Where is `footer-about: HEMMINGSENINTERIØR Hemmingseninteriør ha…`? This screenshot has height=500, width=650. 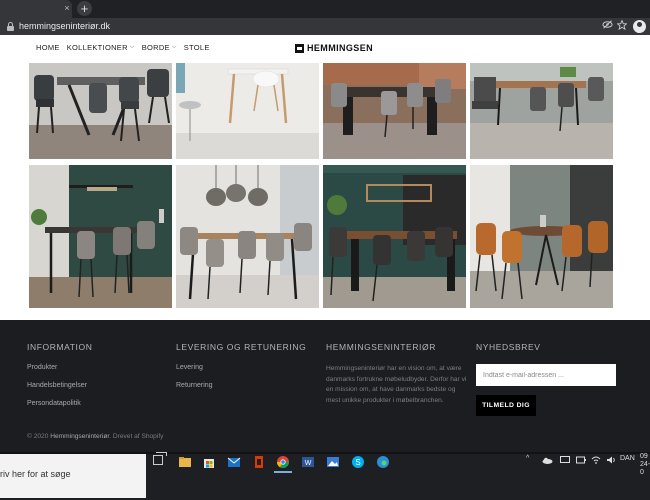
footer-about: HEMMINGSENINTERIØR Hemmingseninteriør ha… is located at coordinates (397, 374).